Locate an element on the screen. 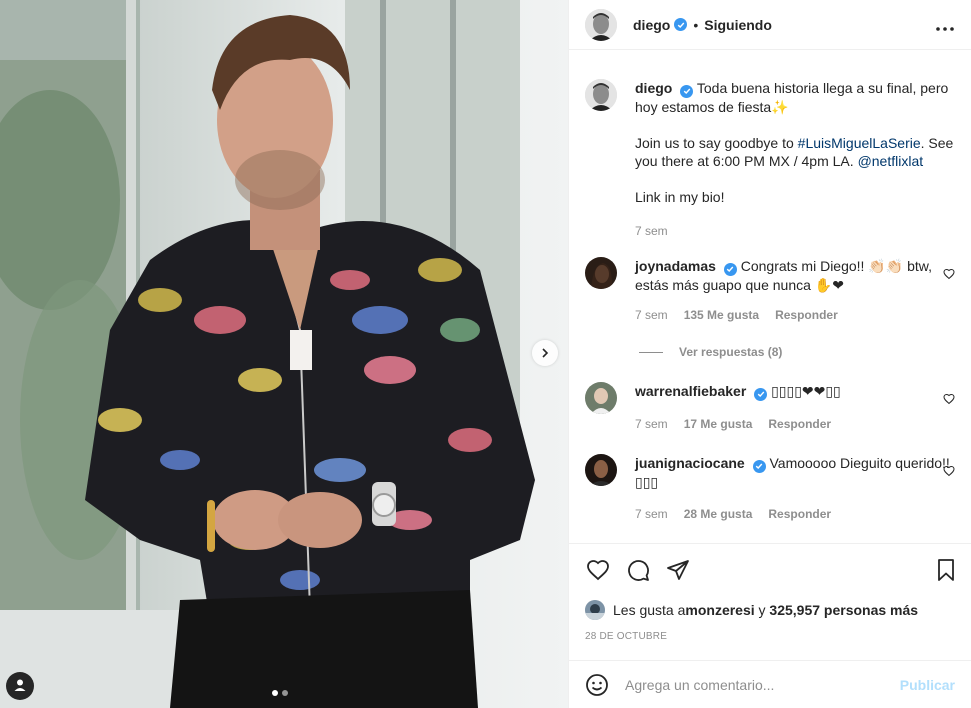 This screenshot has height=708, width=971. next-slide-button is located at coordinates (545, 353).